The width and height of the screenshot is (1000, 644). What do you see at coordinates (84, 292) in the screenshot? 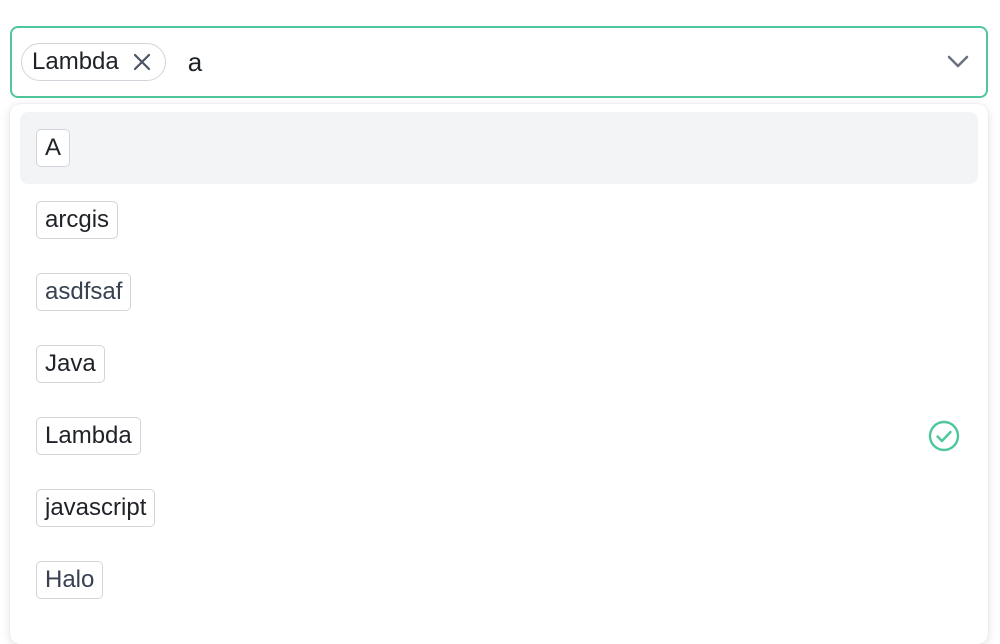
I see `option-tag: asdfsaf` at bounding box center [84, 292].